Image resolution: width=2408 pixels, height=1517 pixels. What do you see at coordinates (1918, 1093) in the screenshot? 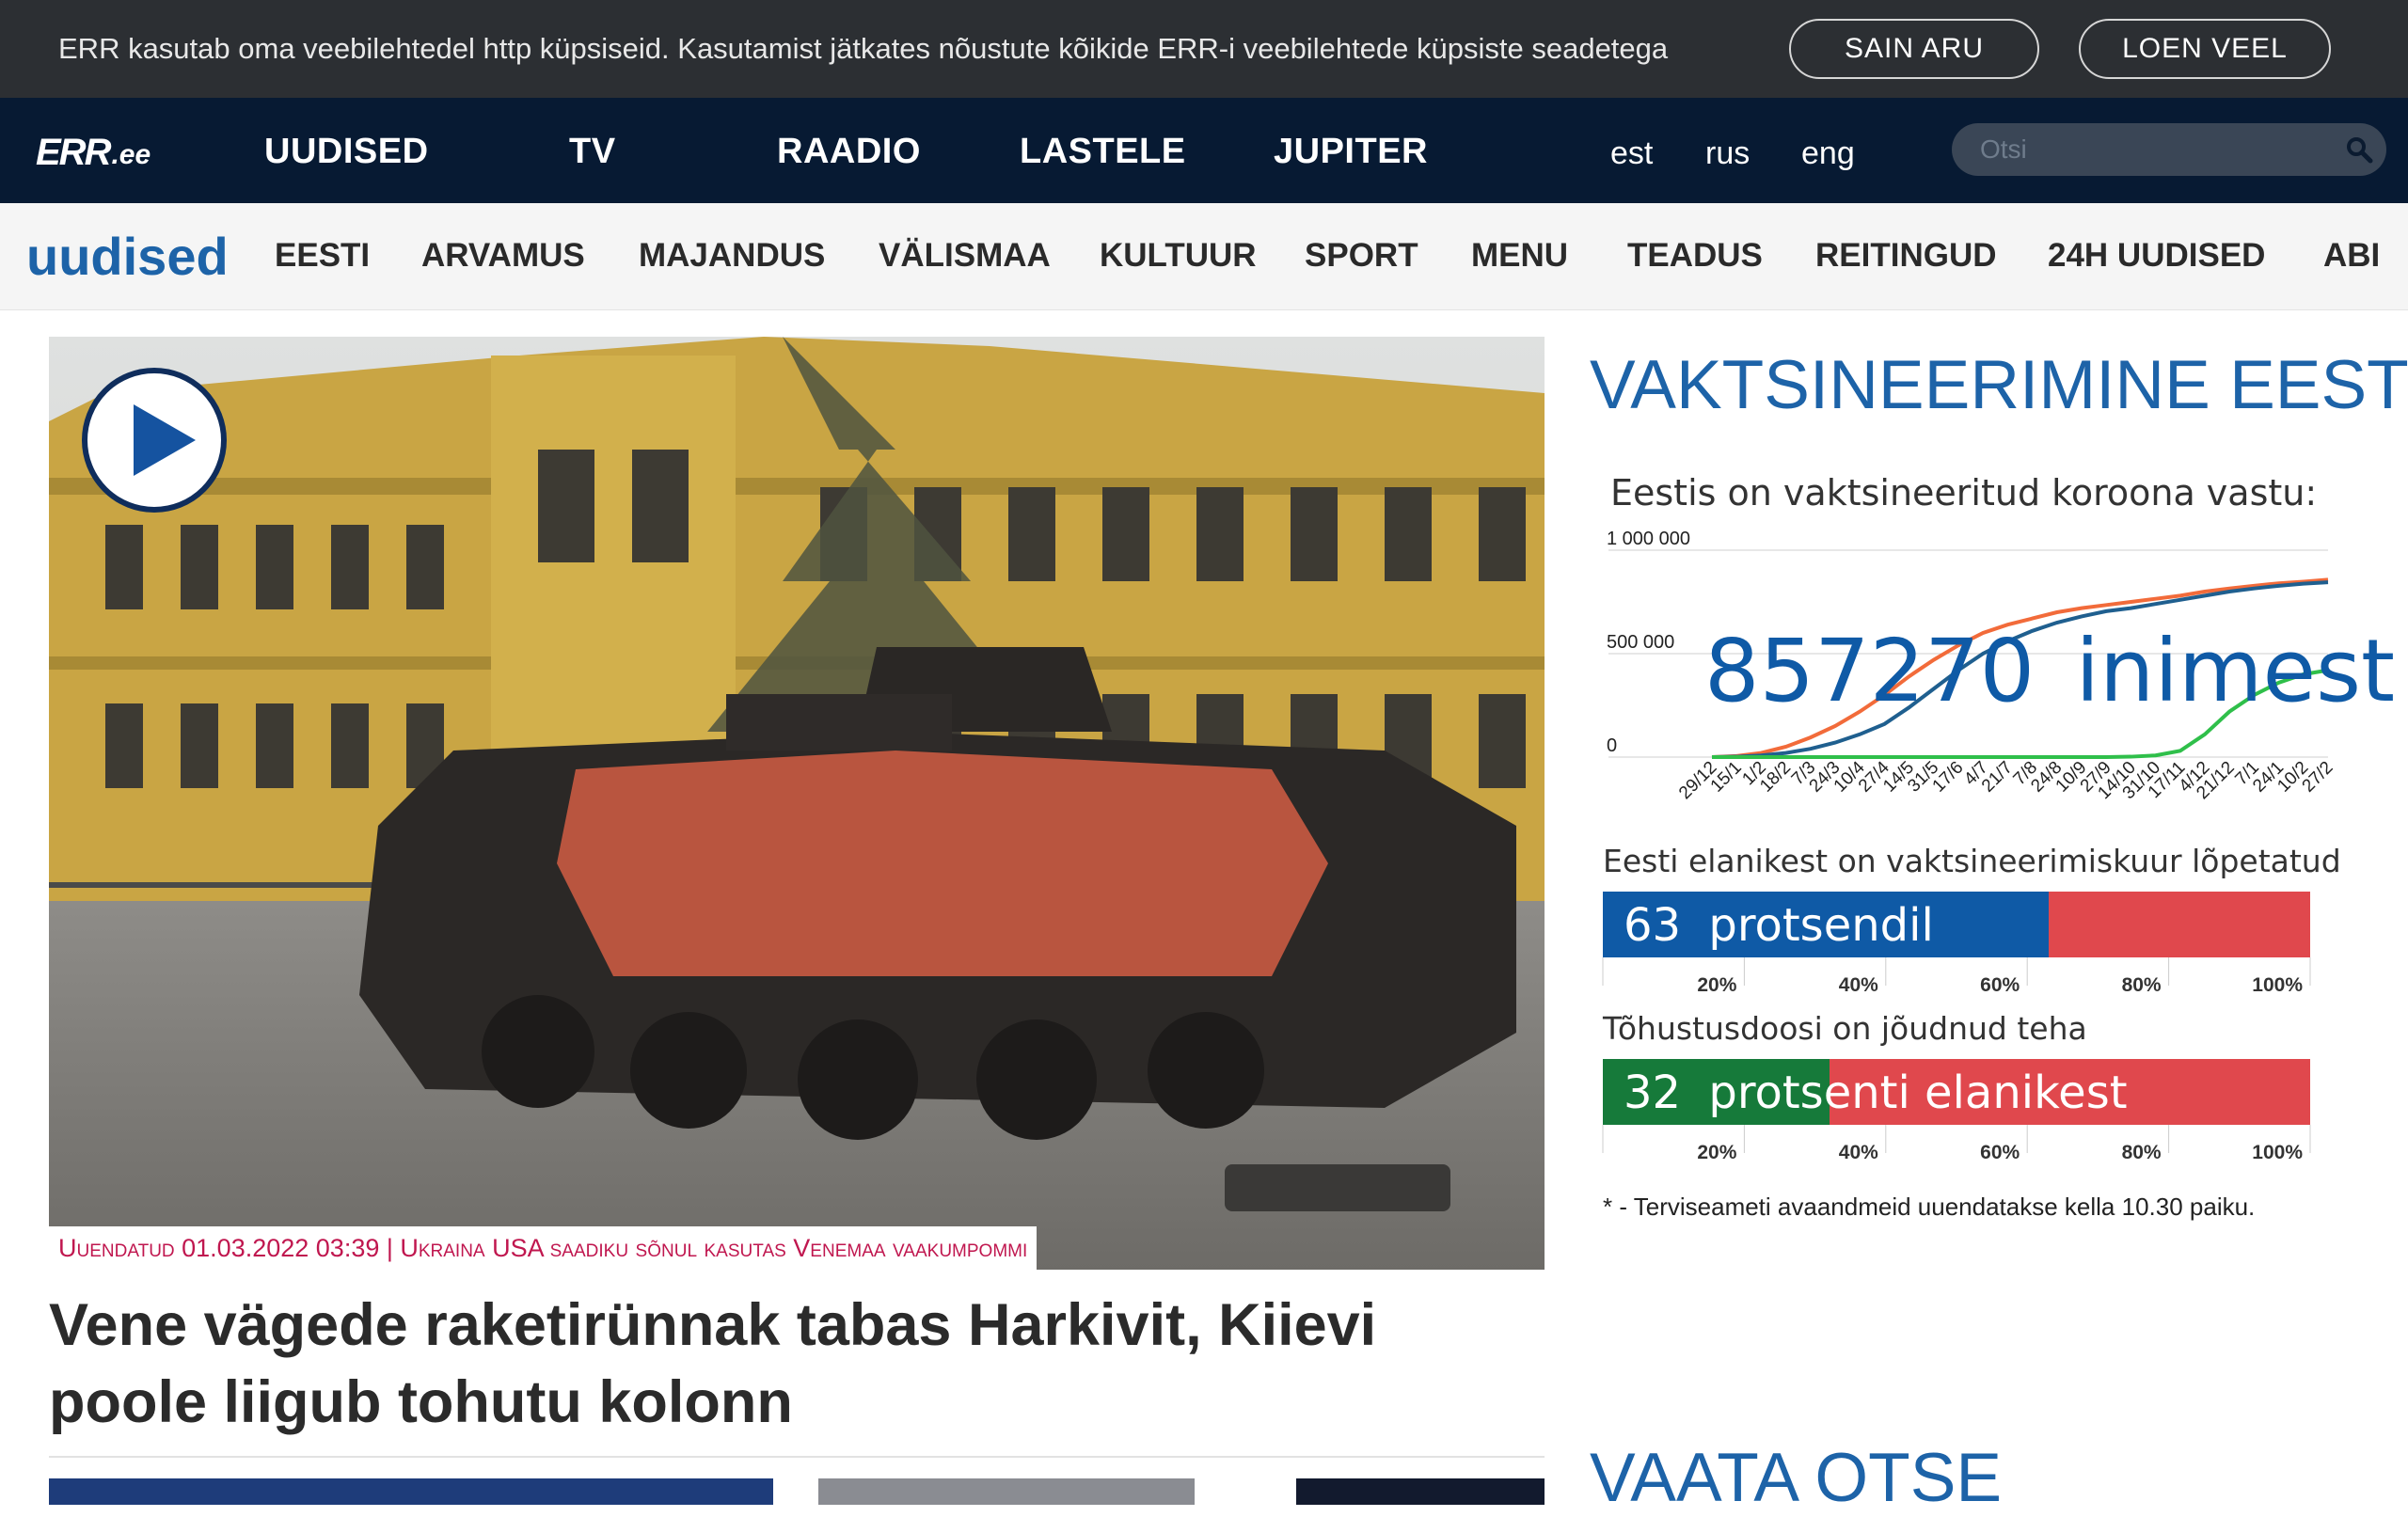
I see `booster-unit: protsenti elanikest` at bounding box center [1918, 1093].